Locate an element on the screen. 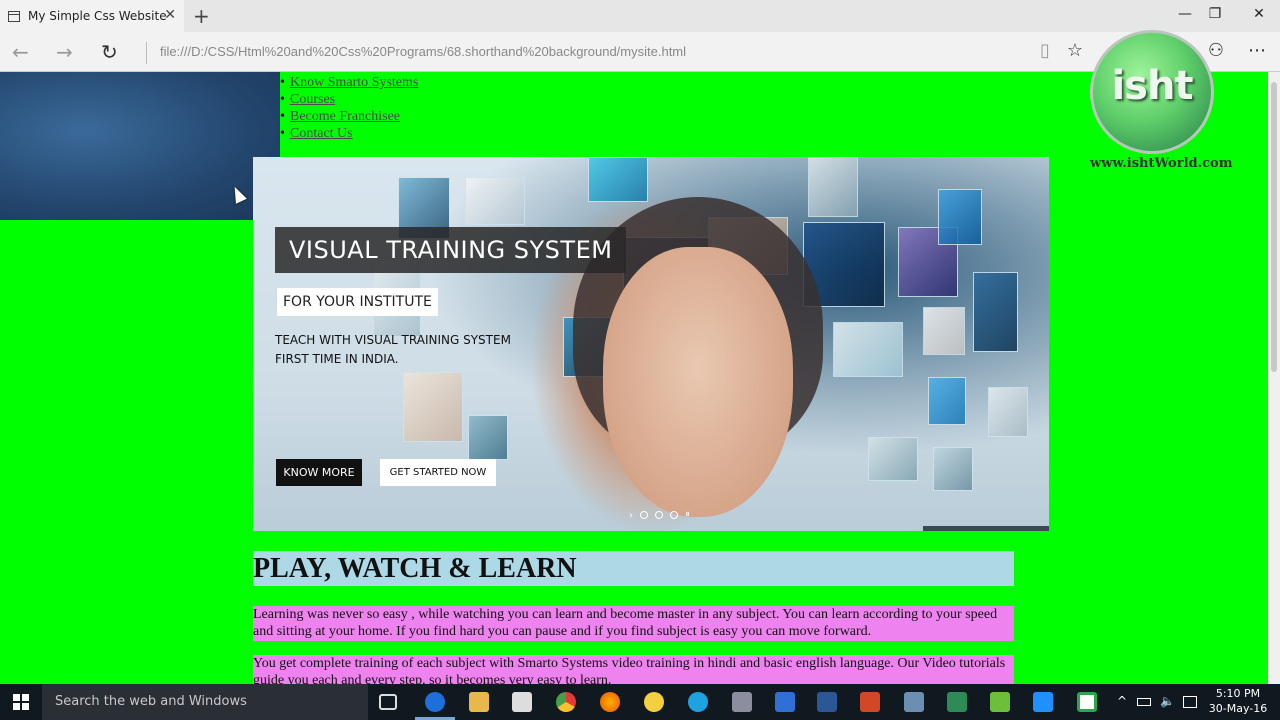  nav-item: Contact Us is located at coordinates (349, 133).